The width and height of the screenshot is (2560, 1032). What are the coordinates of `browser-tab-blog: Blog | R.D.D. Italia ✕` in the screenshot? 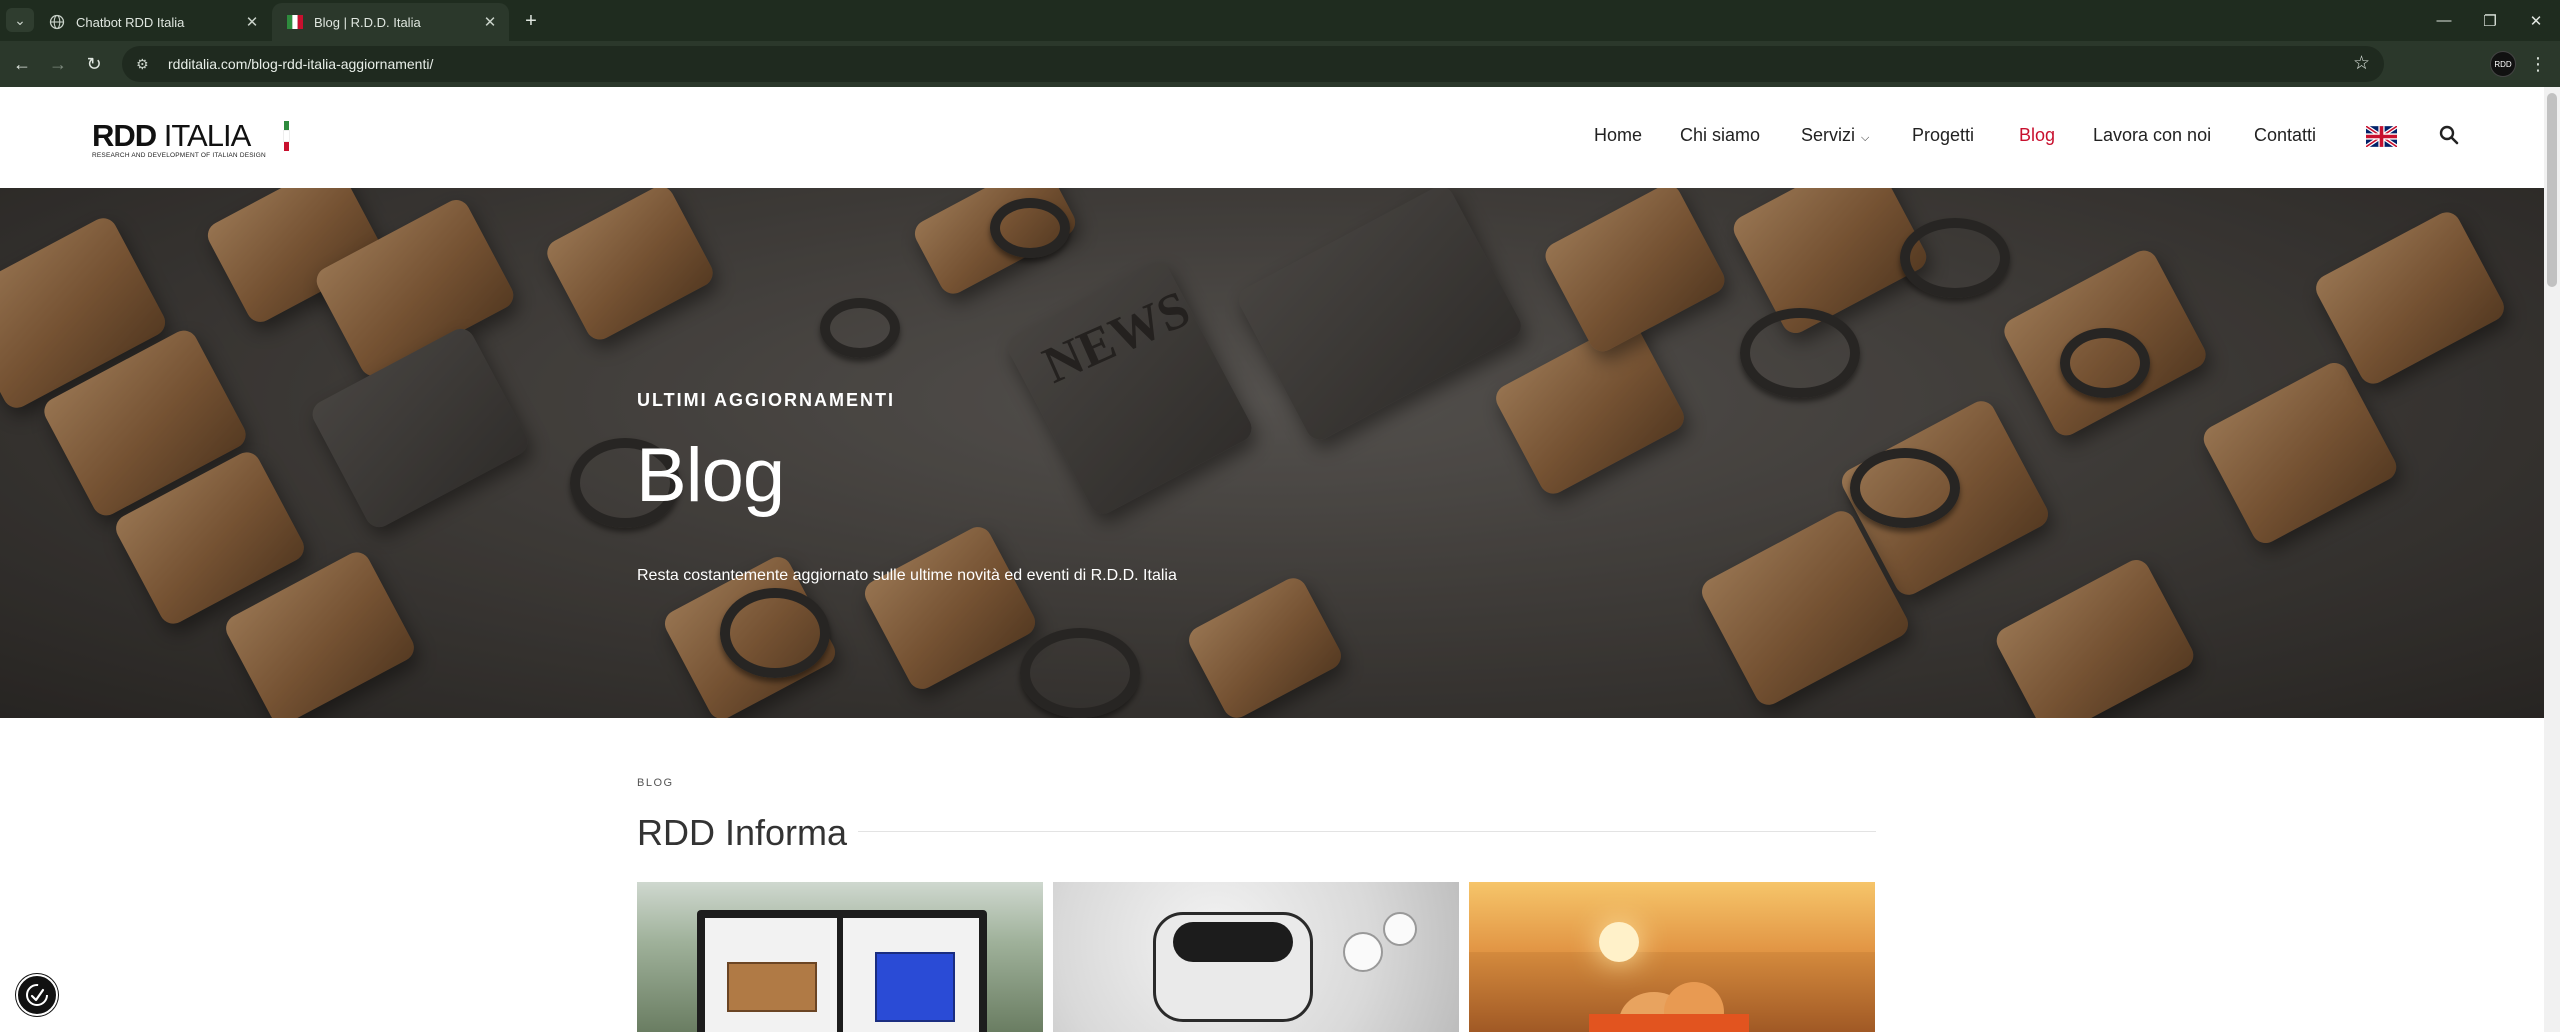 It's located at (390, 22).